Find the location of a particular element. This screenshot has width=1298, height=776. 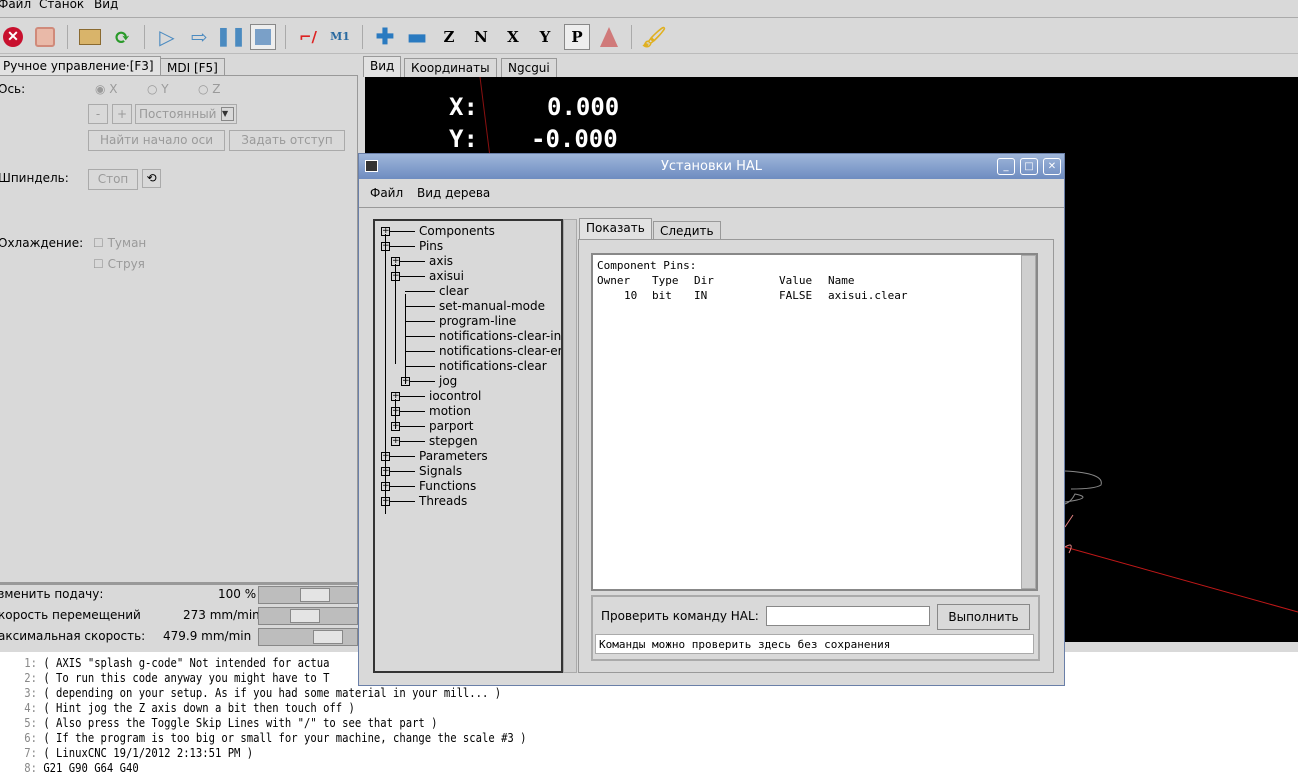

tree-item: program-line is located at coordinates (477, 321).